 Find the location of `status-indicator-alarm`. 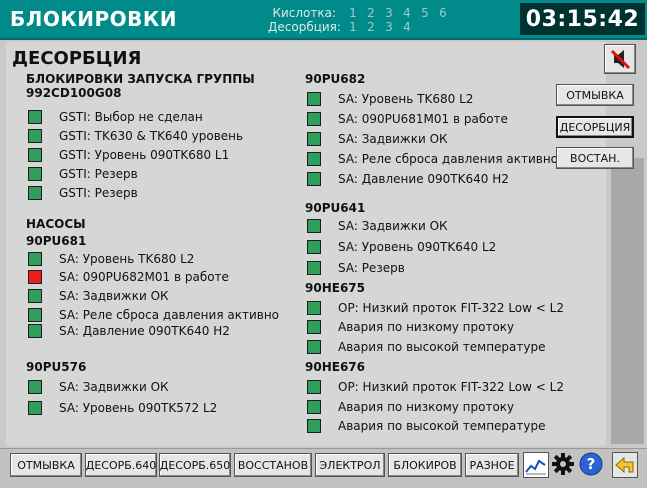

status-indicator-alarm is located at coordinates (35, 277).